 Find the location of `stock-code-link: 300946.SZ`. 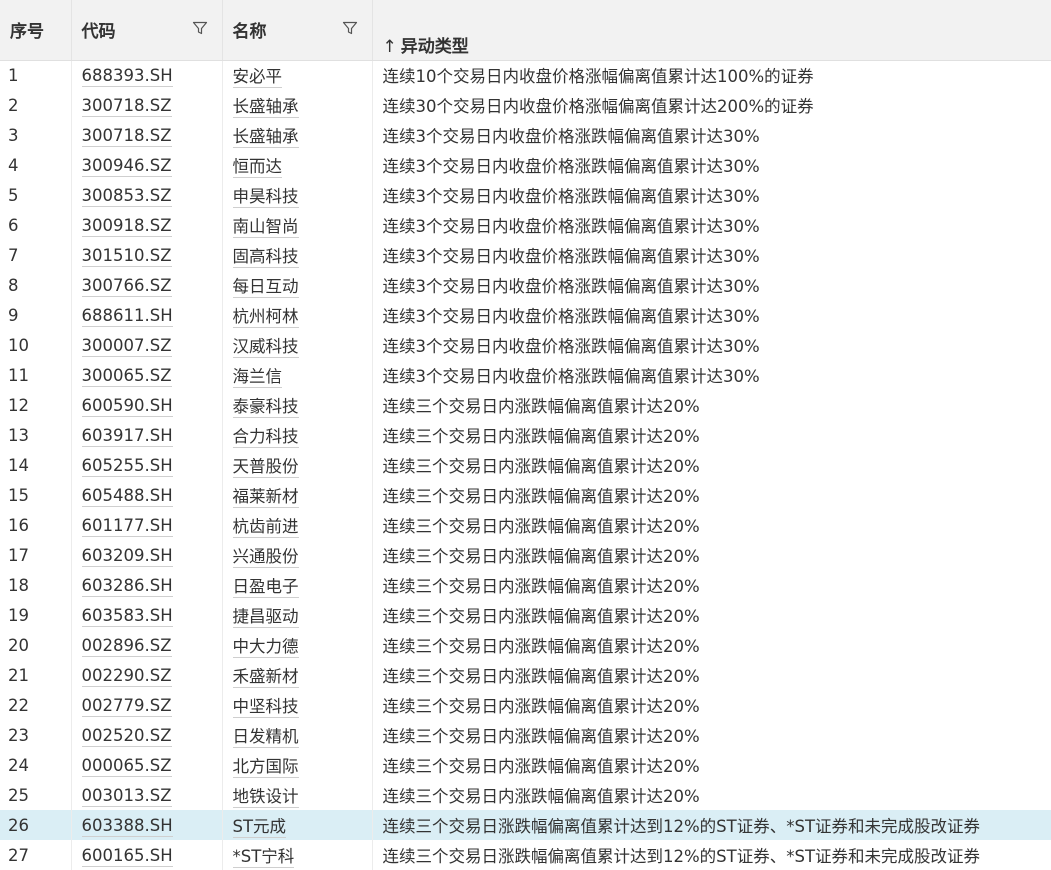

stock-code-link: 300946.SZ is located at coordinates (126, 166).